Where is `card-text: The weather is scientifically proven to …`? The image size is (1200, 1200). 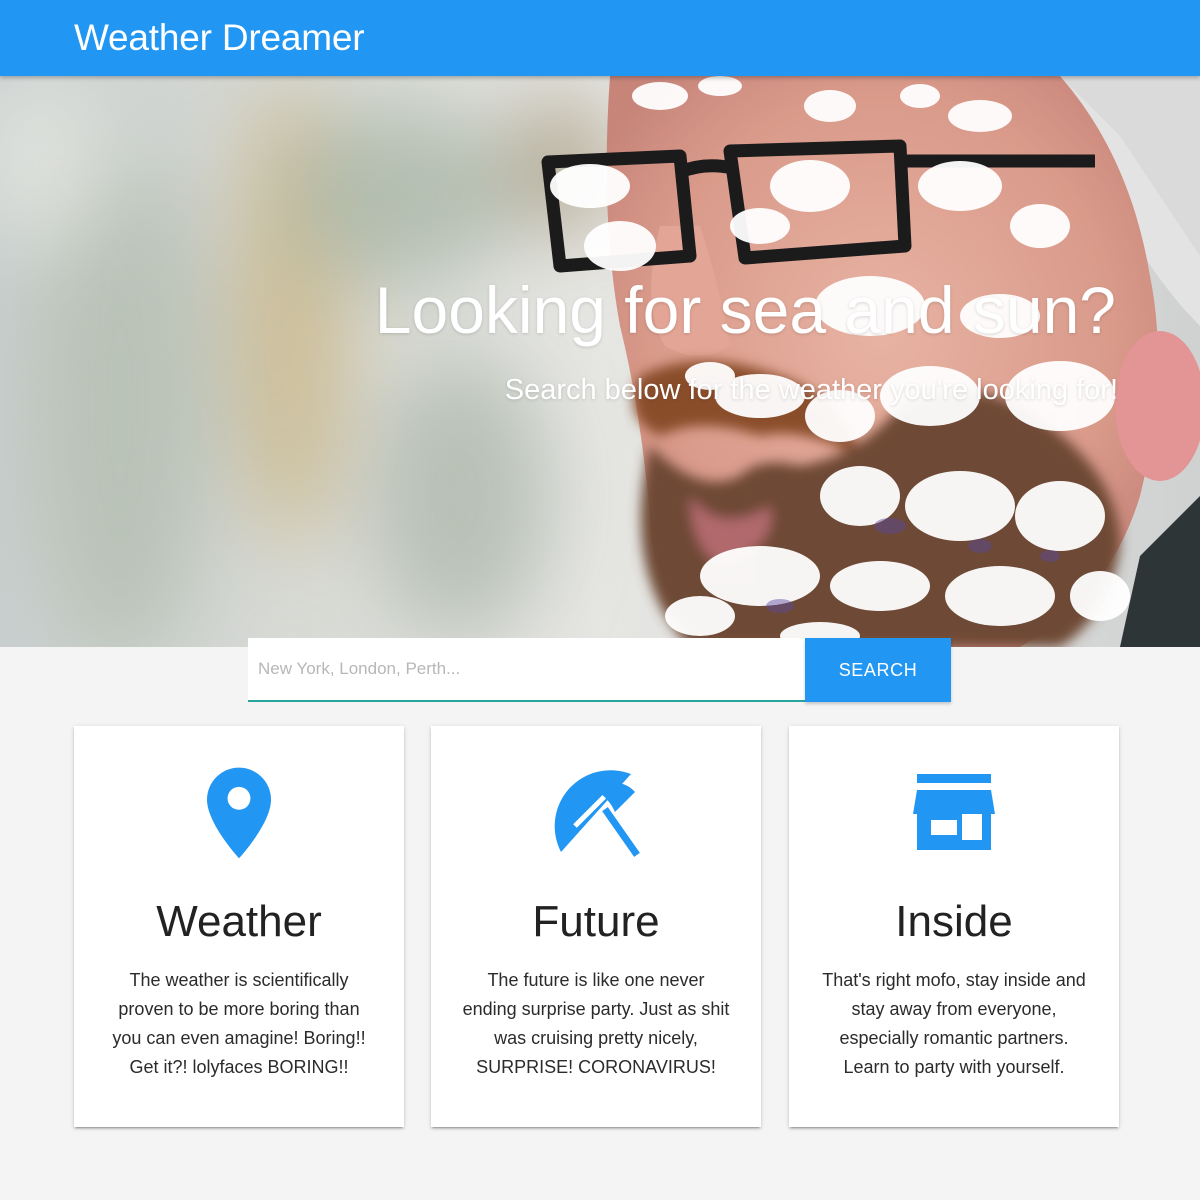 card-text: The weather is scientifically proven to … is located at coordinates (239, 1023).